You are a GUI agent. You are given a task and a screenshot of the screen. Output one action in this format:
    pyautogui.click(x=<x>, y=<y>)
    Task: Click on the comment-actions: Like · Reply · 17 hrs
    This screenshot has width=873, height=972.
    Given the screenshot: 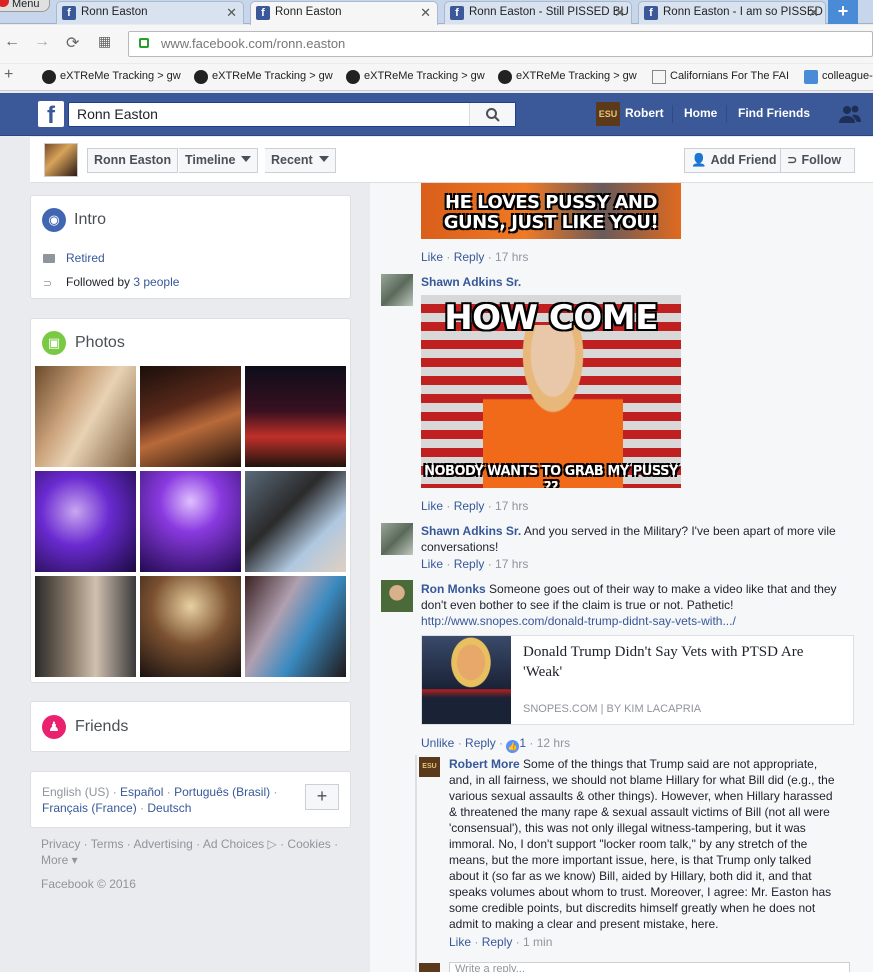 What is the action you would take?
    pyautogui.click(x=475, y=564)
    